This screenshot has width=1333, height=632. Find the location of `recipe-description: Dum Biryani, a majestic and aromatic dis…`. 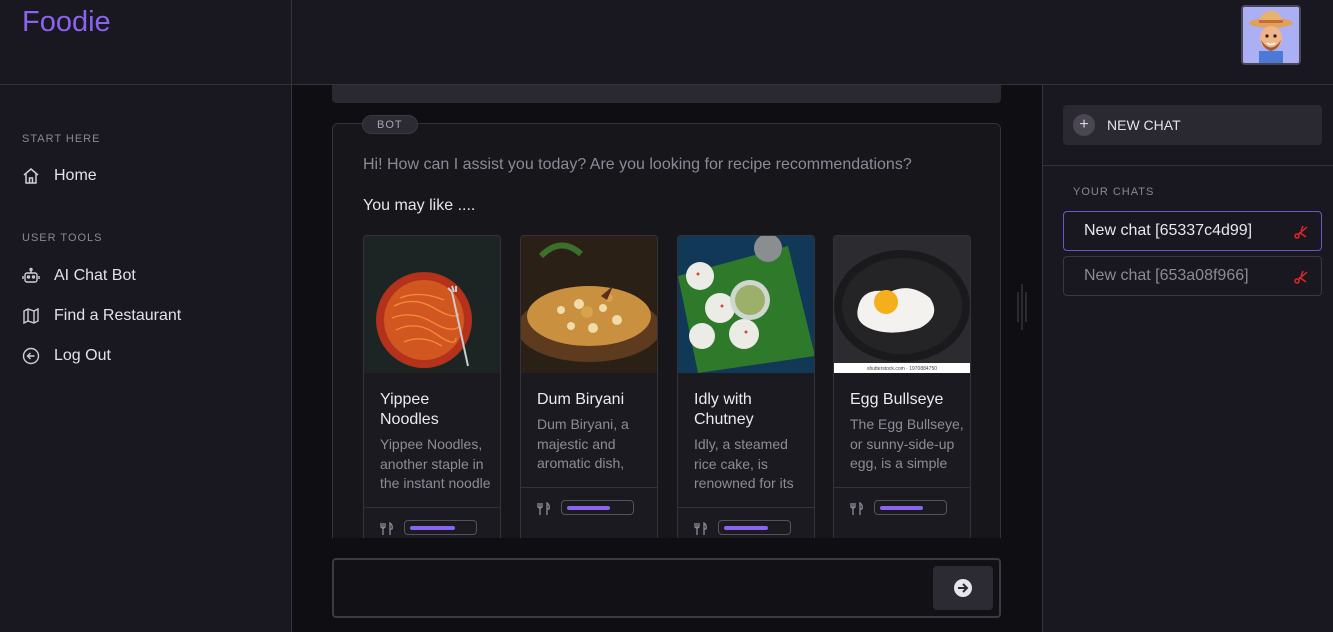

recipe-description: Dum Biryani, a majestic and aromatic dis… is located at coordinates (583, 443).